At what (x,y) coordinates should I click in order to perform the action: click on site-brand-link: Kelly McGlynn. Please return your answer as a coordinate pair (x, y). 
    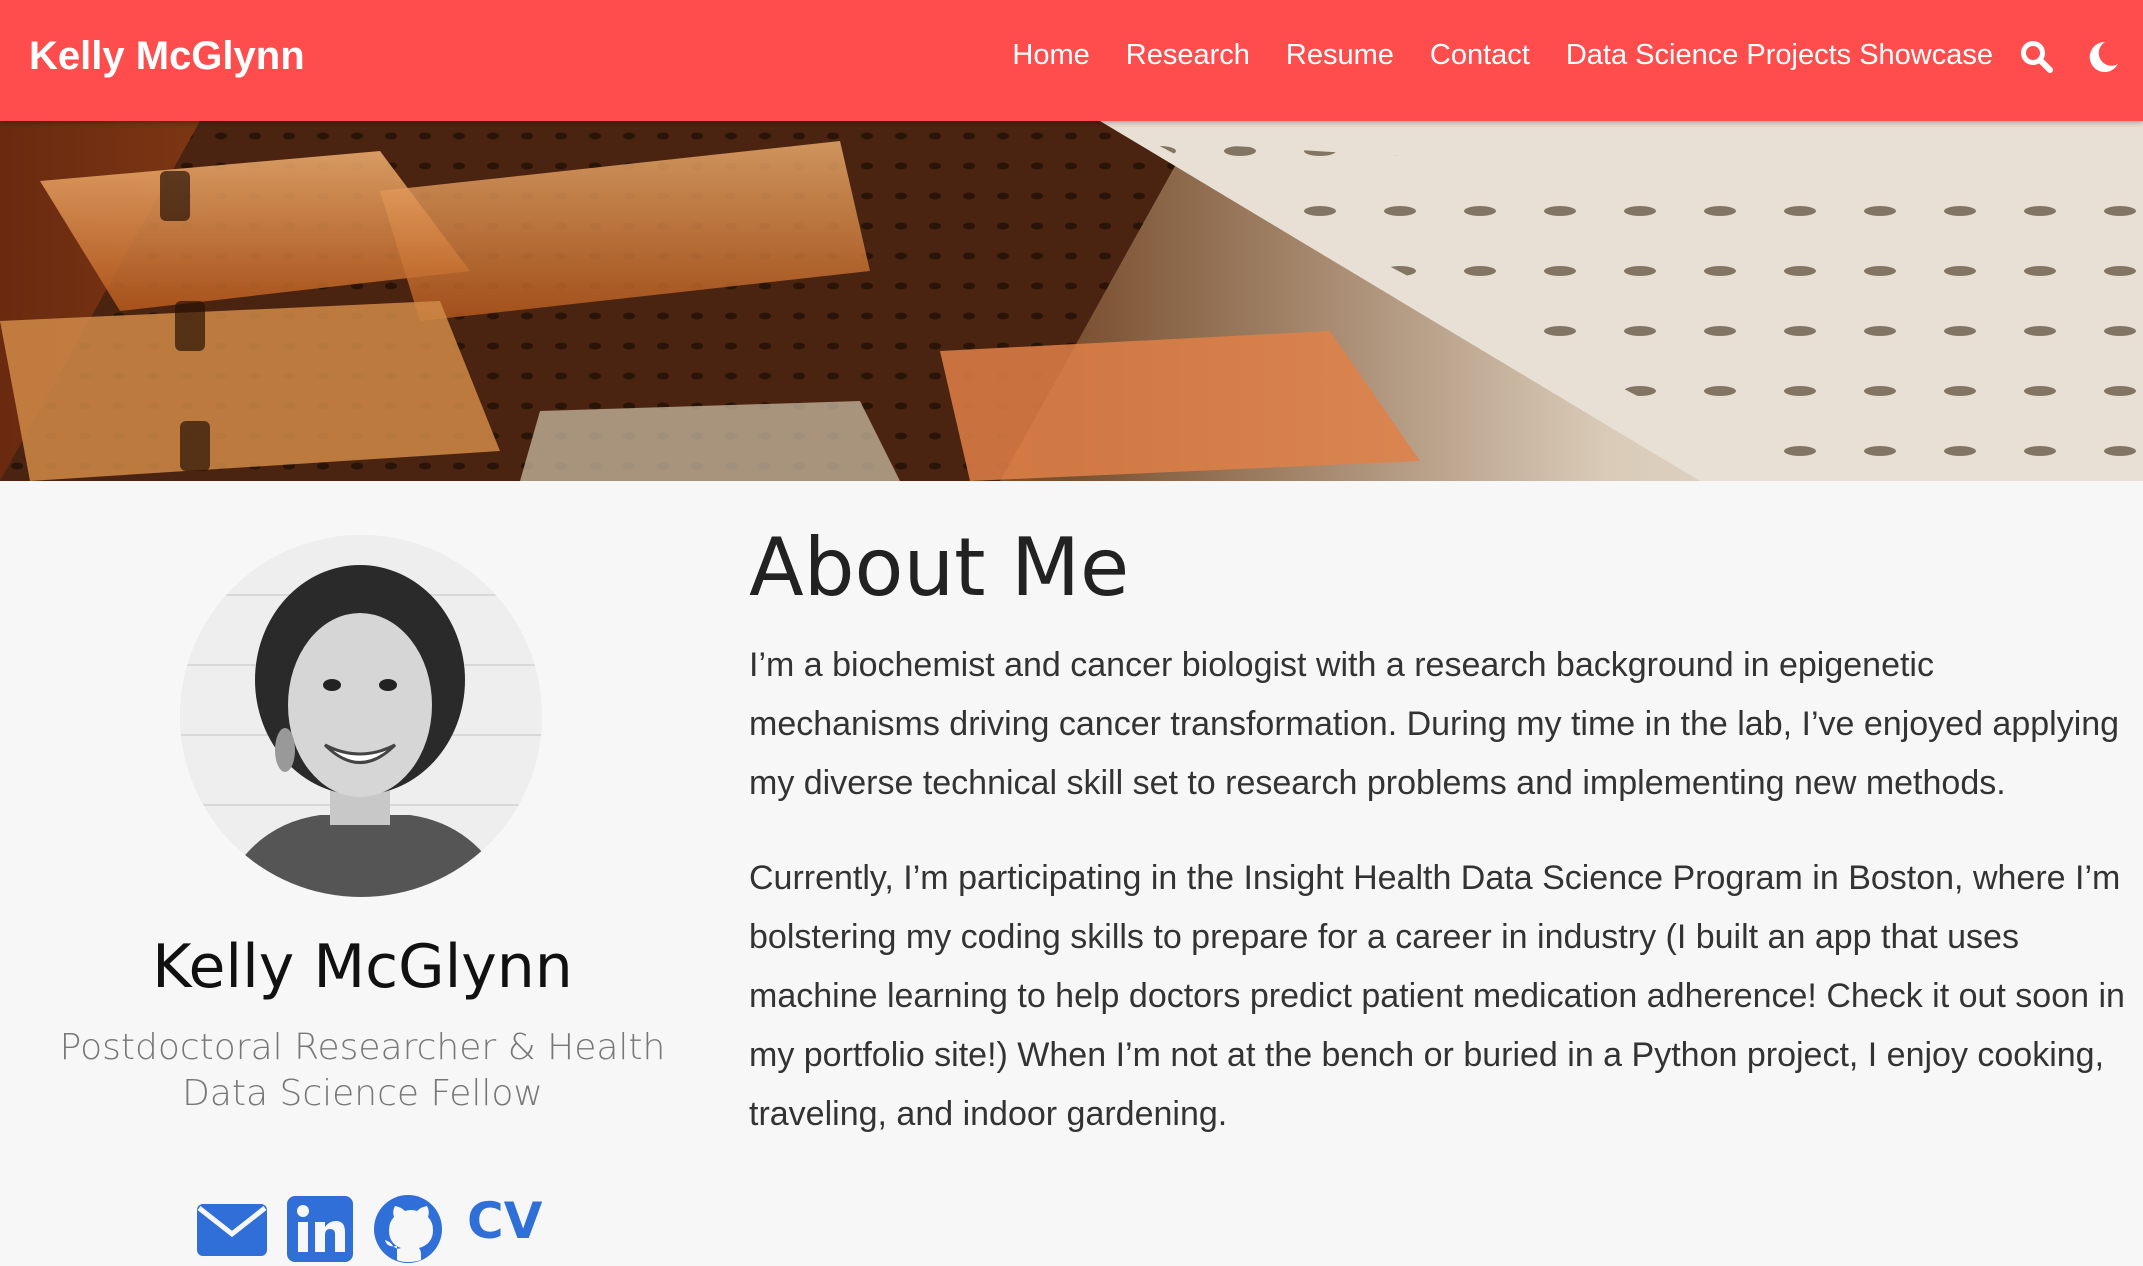
    Looking at the image, I should click on (167, 56).